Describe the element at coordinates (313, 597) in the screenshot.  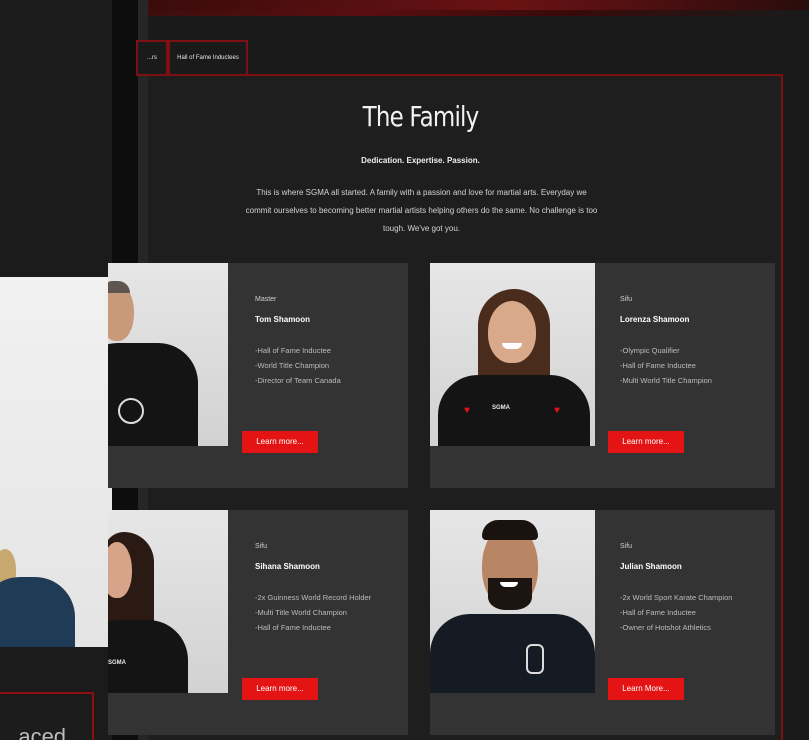
I see `member-fact: -2x Guinness World Record Holder` at that location.